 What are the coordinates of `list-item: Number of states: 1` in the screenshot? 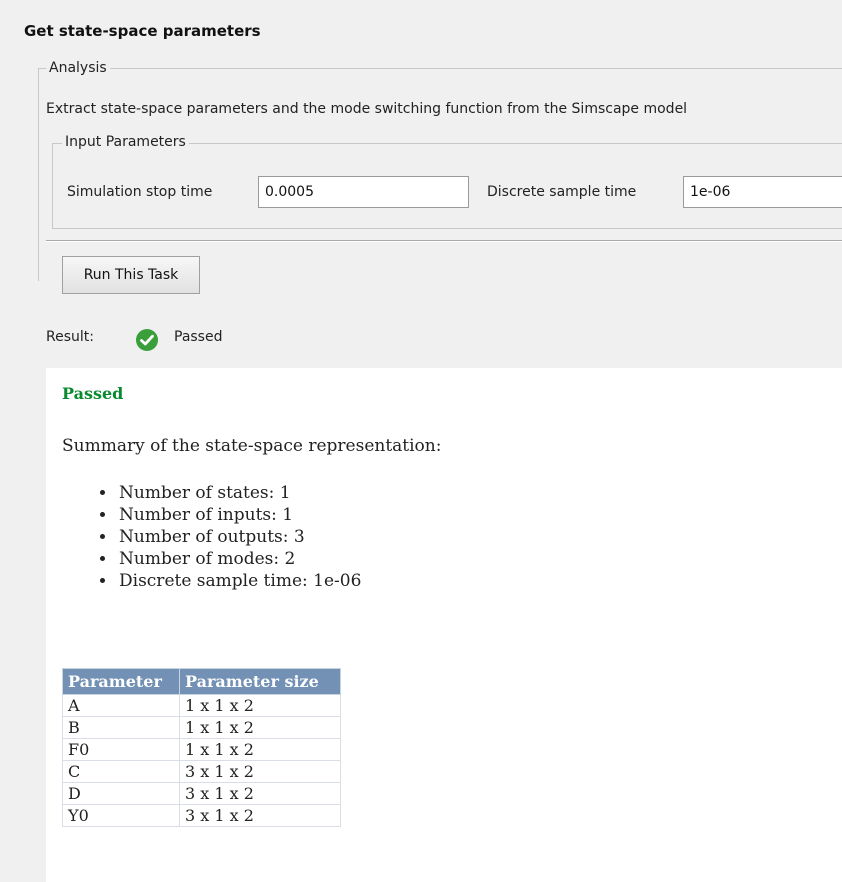 It's located at (239, 493).